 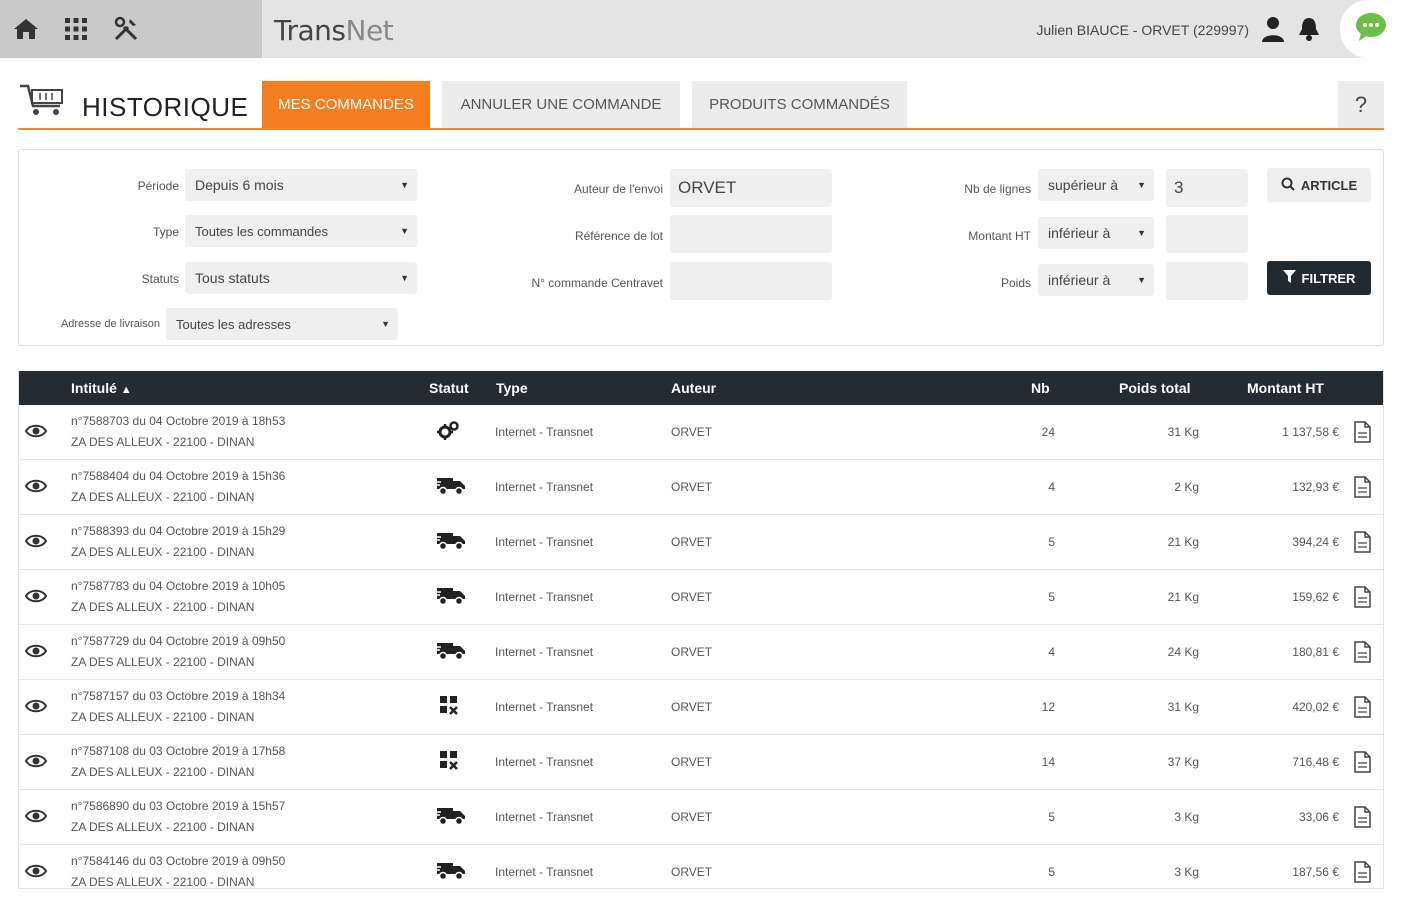 What do you see at coordinates (997, 189) in the screenshot?
I see `nblignes-label: Nb de lignes` at bounding box center [997, 189].